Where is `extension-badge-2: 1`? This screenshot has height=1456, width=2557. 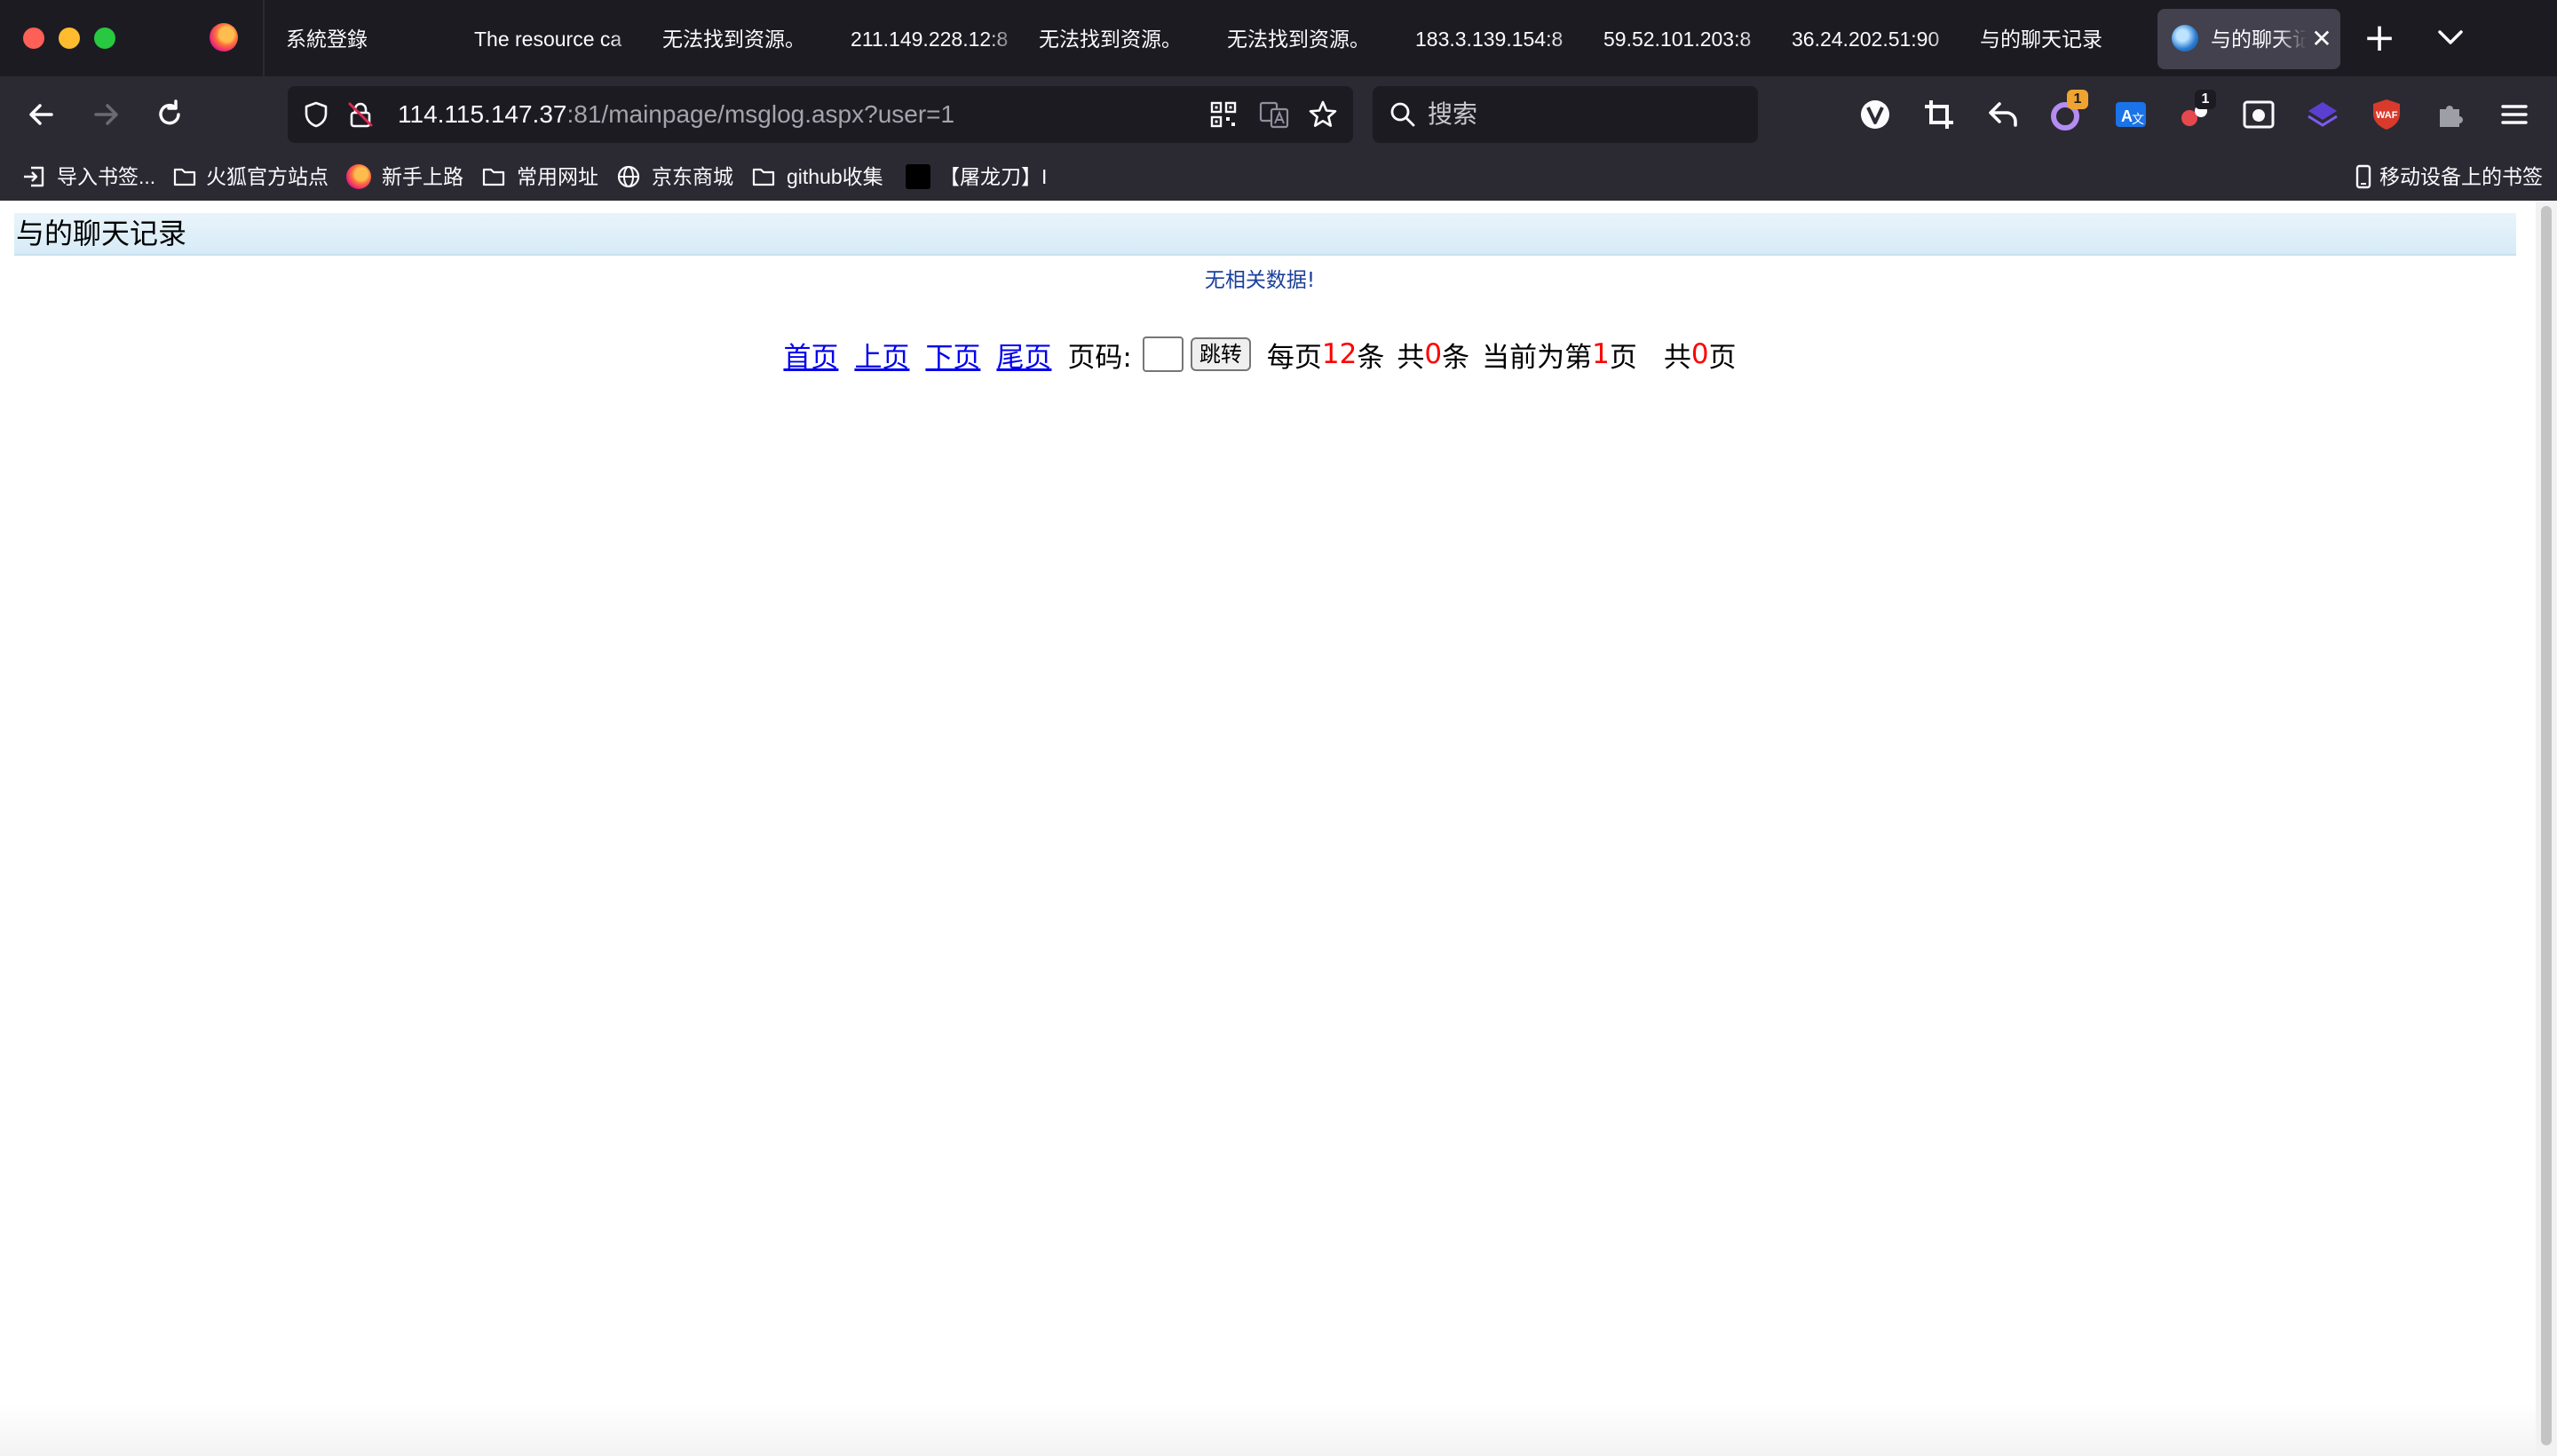 extension-badge-2: 1 is located at coordinates (2205, 99).